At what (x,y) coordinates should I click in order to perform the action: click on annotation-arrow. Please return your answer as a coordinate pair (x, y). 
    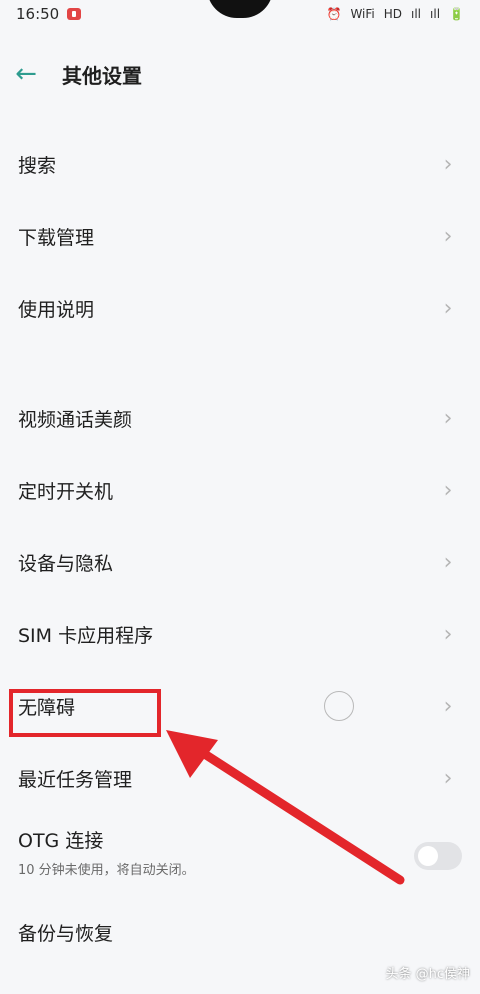
    Looking at the image, I should click on (285, 807).